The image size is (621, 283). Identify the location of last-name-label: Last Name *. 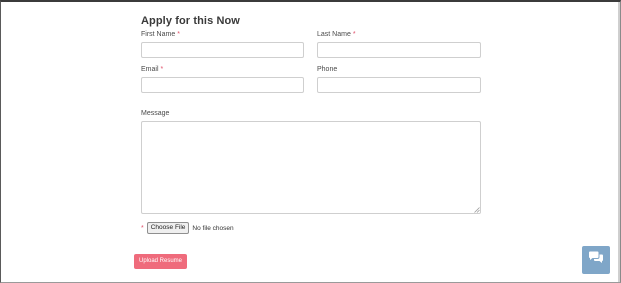
(336, 34).